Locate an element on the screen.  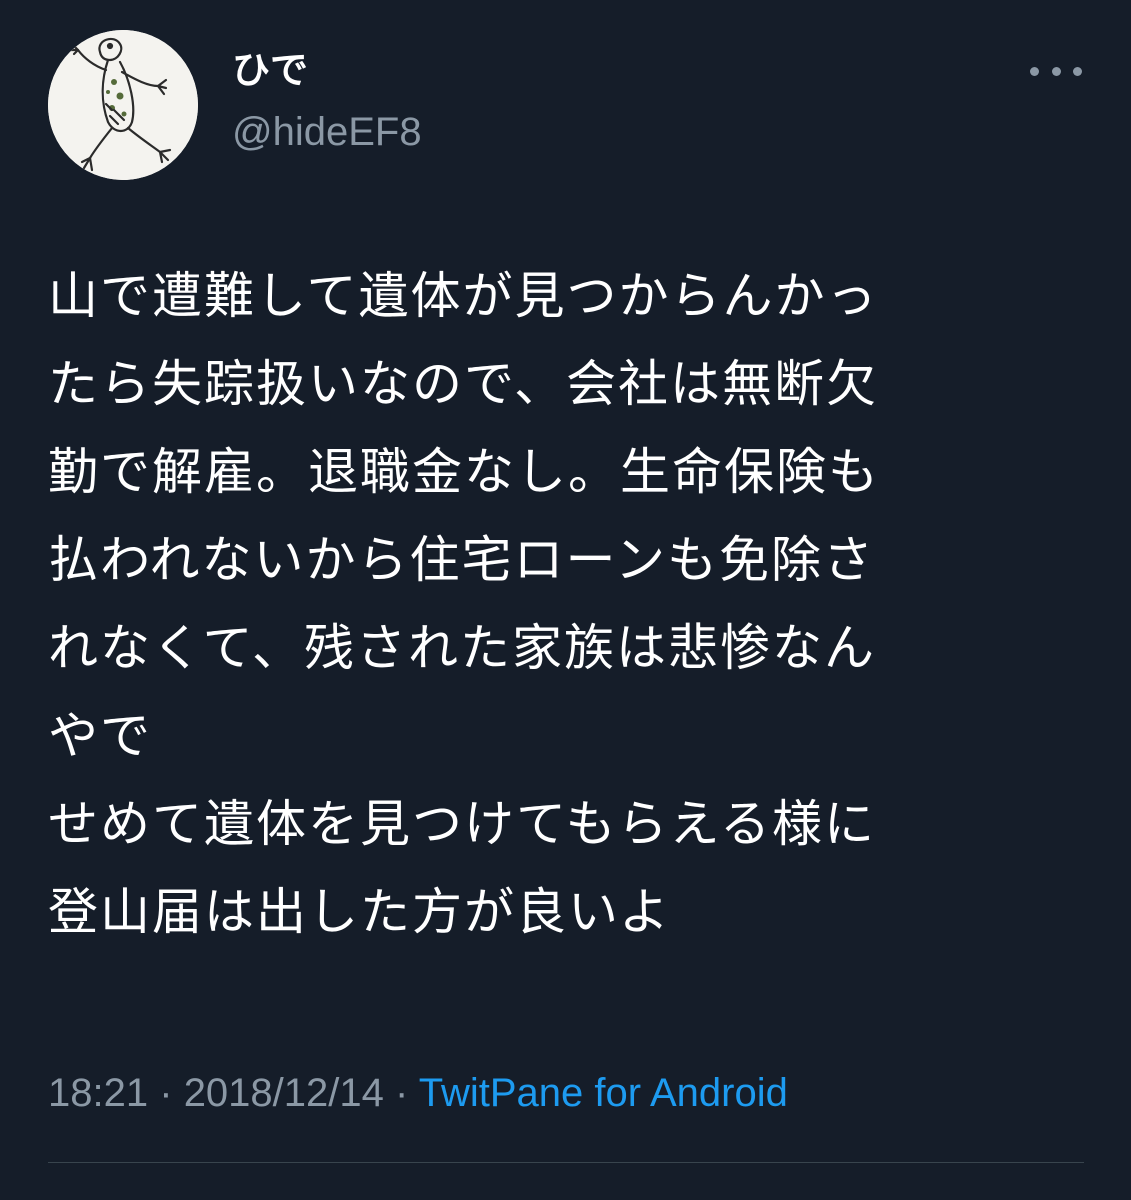
avatar is located at coordinates (123, 105).